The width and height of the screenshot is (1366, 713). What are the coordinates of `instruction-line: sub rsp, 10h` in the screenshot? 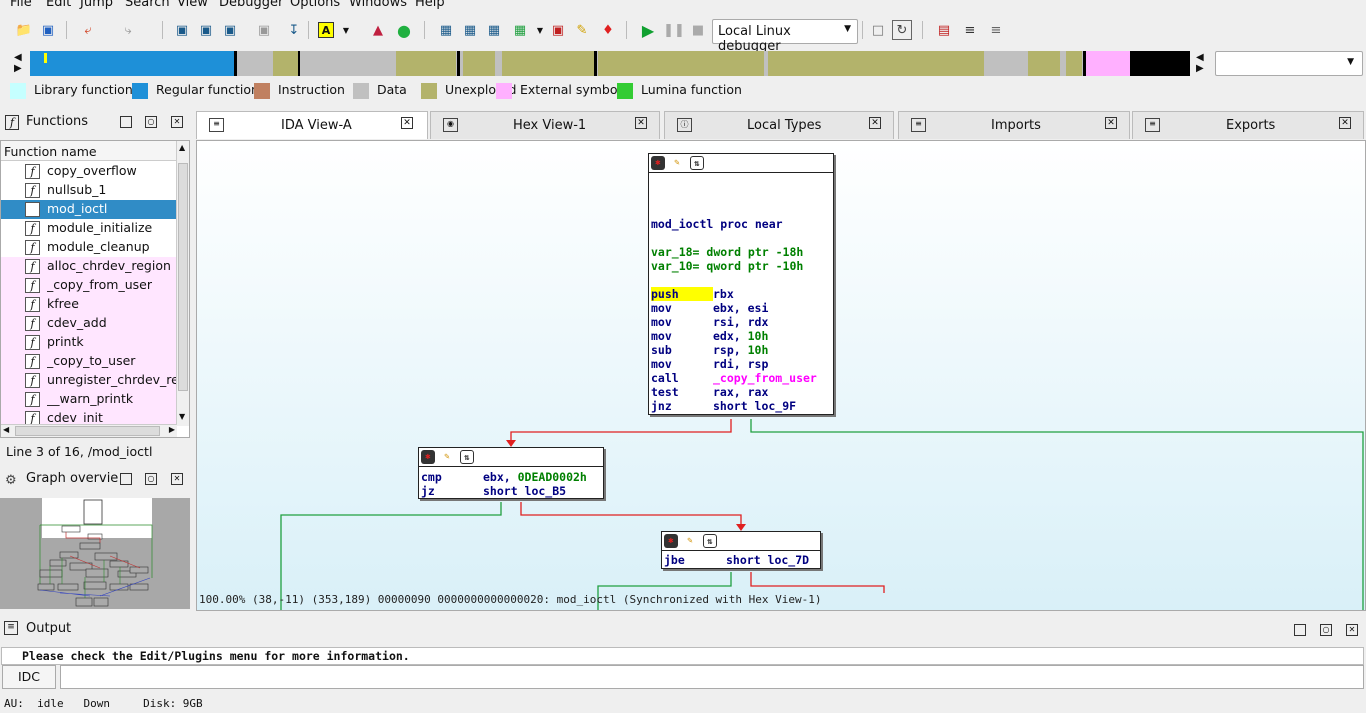 It's located at (709, 350).